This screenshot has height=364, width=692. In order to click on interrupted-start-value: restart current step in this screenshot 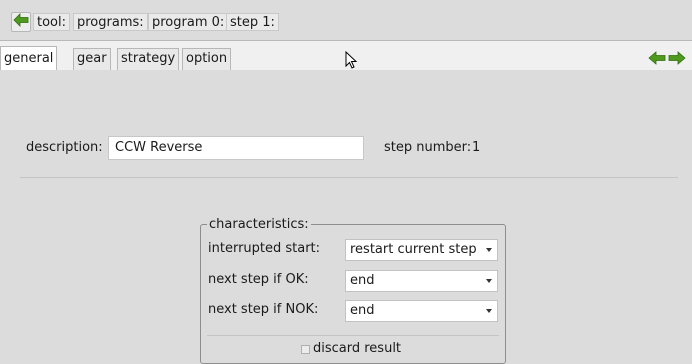, I will do `click(413, 249)`.